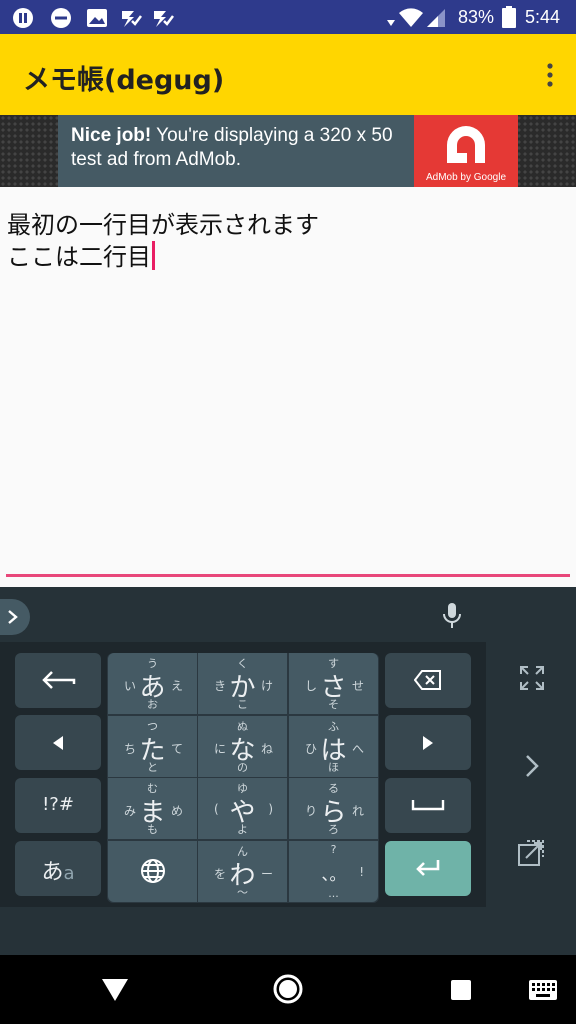 This screenshot has height=1024, width=576. What do you see at coordinates (357, 686) in the screenshot?
I see `flick-key-right: せ` at bounding box center [357, 686].